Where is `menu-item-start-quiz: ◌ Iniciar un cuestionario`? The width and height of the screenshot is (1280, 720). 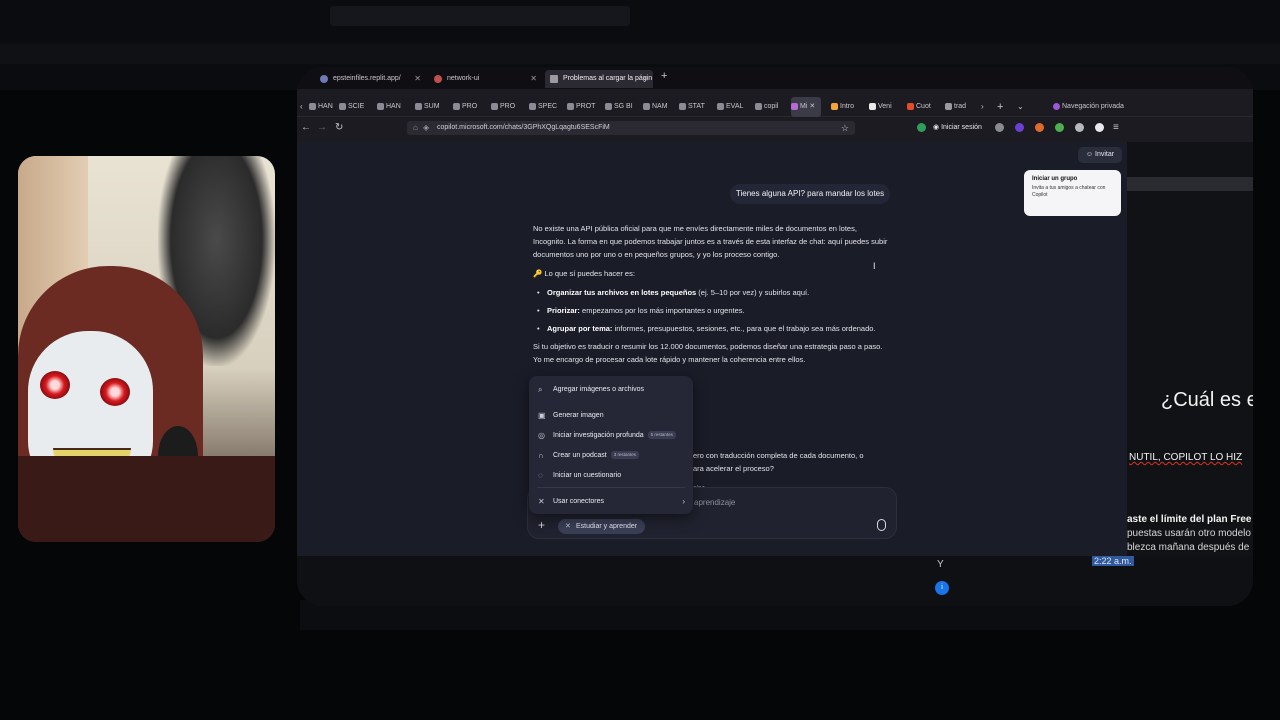
menu-item-start-quiz: ◌ Iniciar un cuestionario is located at coordinates (611, 476).